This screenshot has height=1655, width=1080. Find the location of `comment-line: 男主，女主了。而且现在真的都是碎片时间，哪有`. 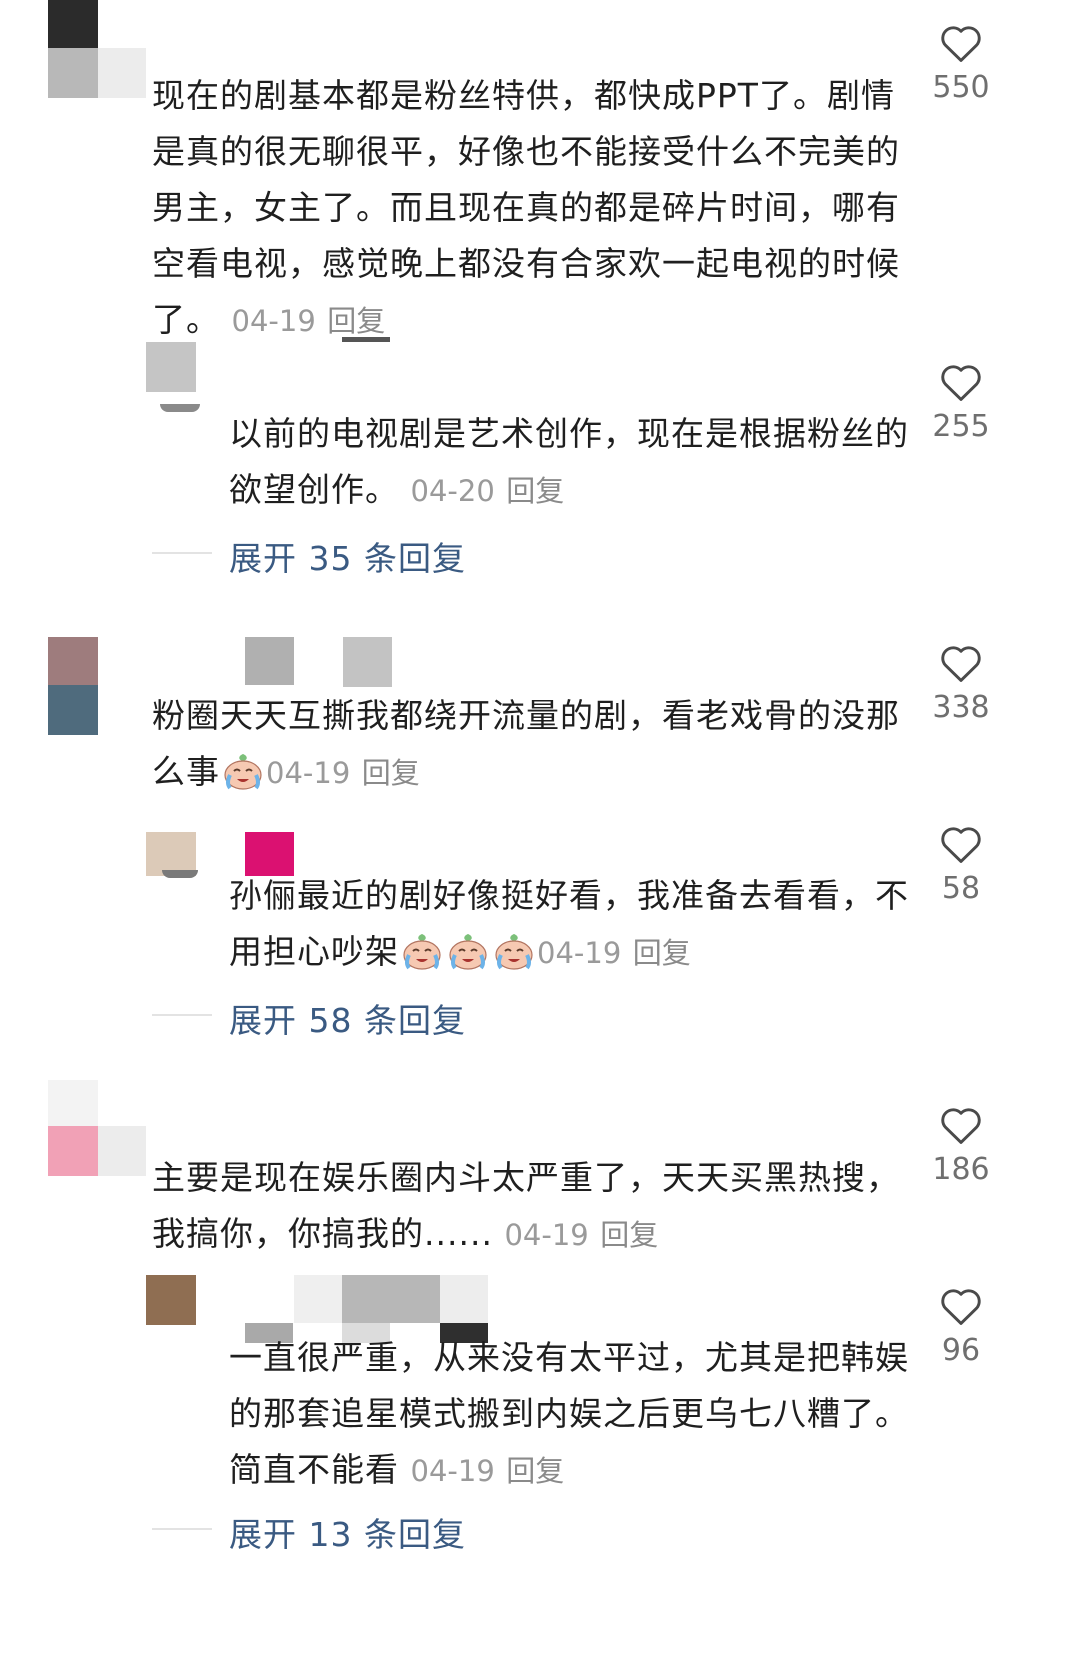

comment-line: 男主，女主了。而且现在真的都是碎片时间，哪有 is located at coordinates (526, 207).